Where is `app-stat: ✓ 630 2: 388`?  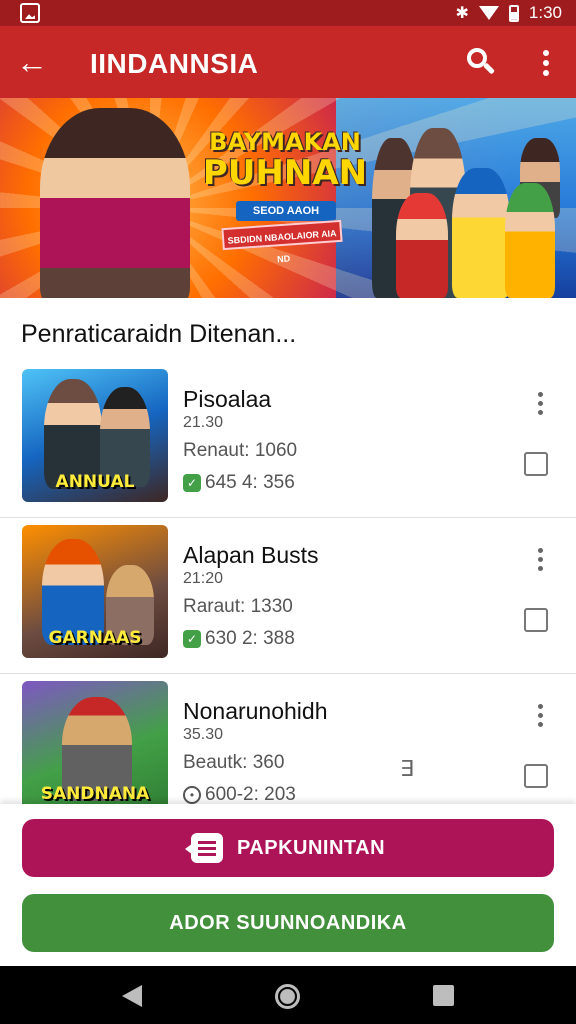
app-stat: ✓ 630 2: 388 is located at coordinates (239, 639).